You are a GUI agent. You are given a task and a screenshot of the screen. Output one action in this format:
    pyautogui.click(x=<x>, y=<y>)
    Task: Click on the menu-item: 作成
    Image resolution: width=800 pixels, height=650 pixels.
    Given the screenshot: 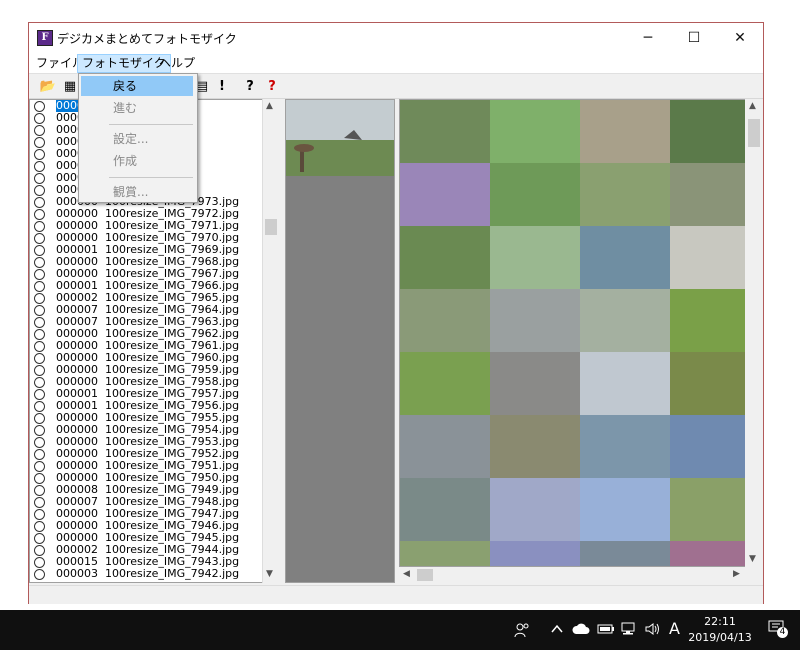 What is the action you would take?
    pyautogui.click(x=137, y=161)
    